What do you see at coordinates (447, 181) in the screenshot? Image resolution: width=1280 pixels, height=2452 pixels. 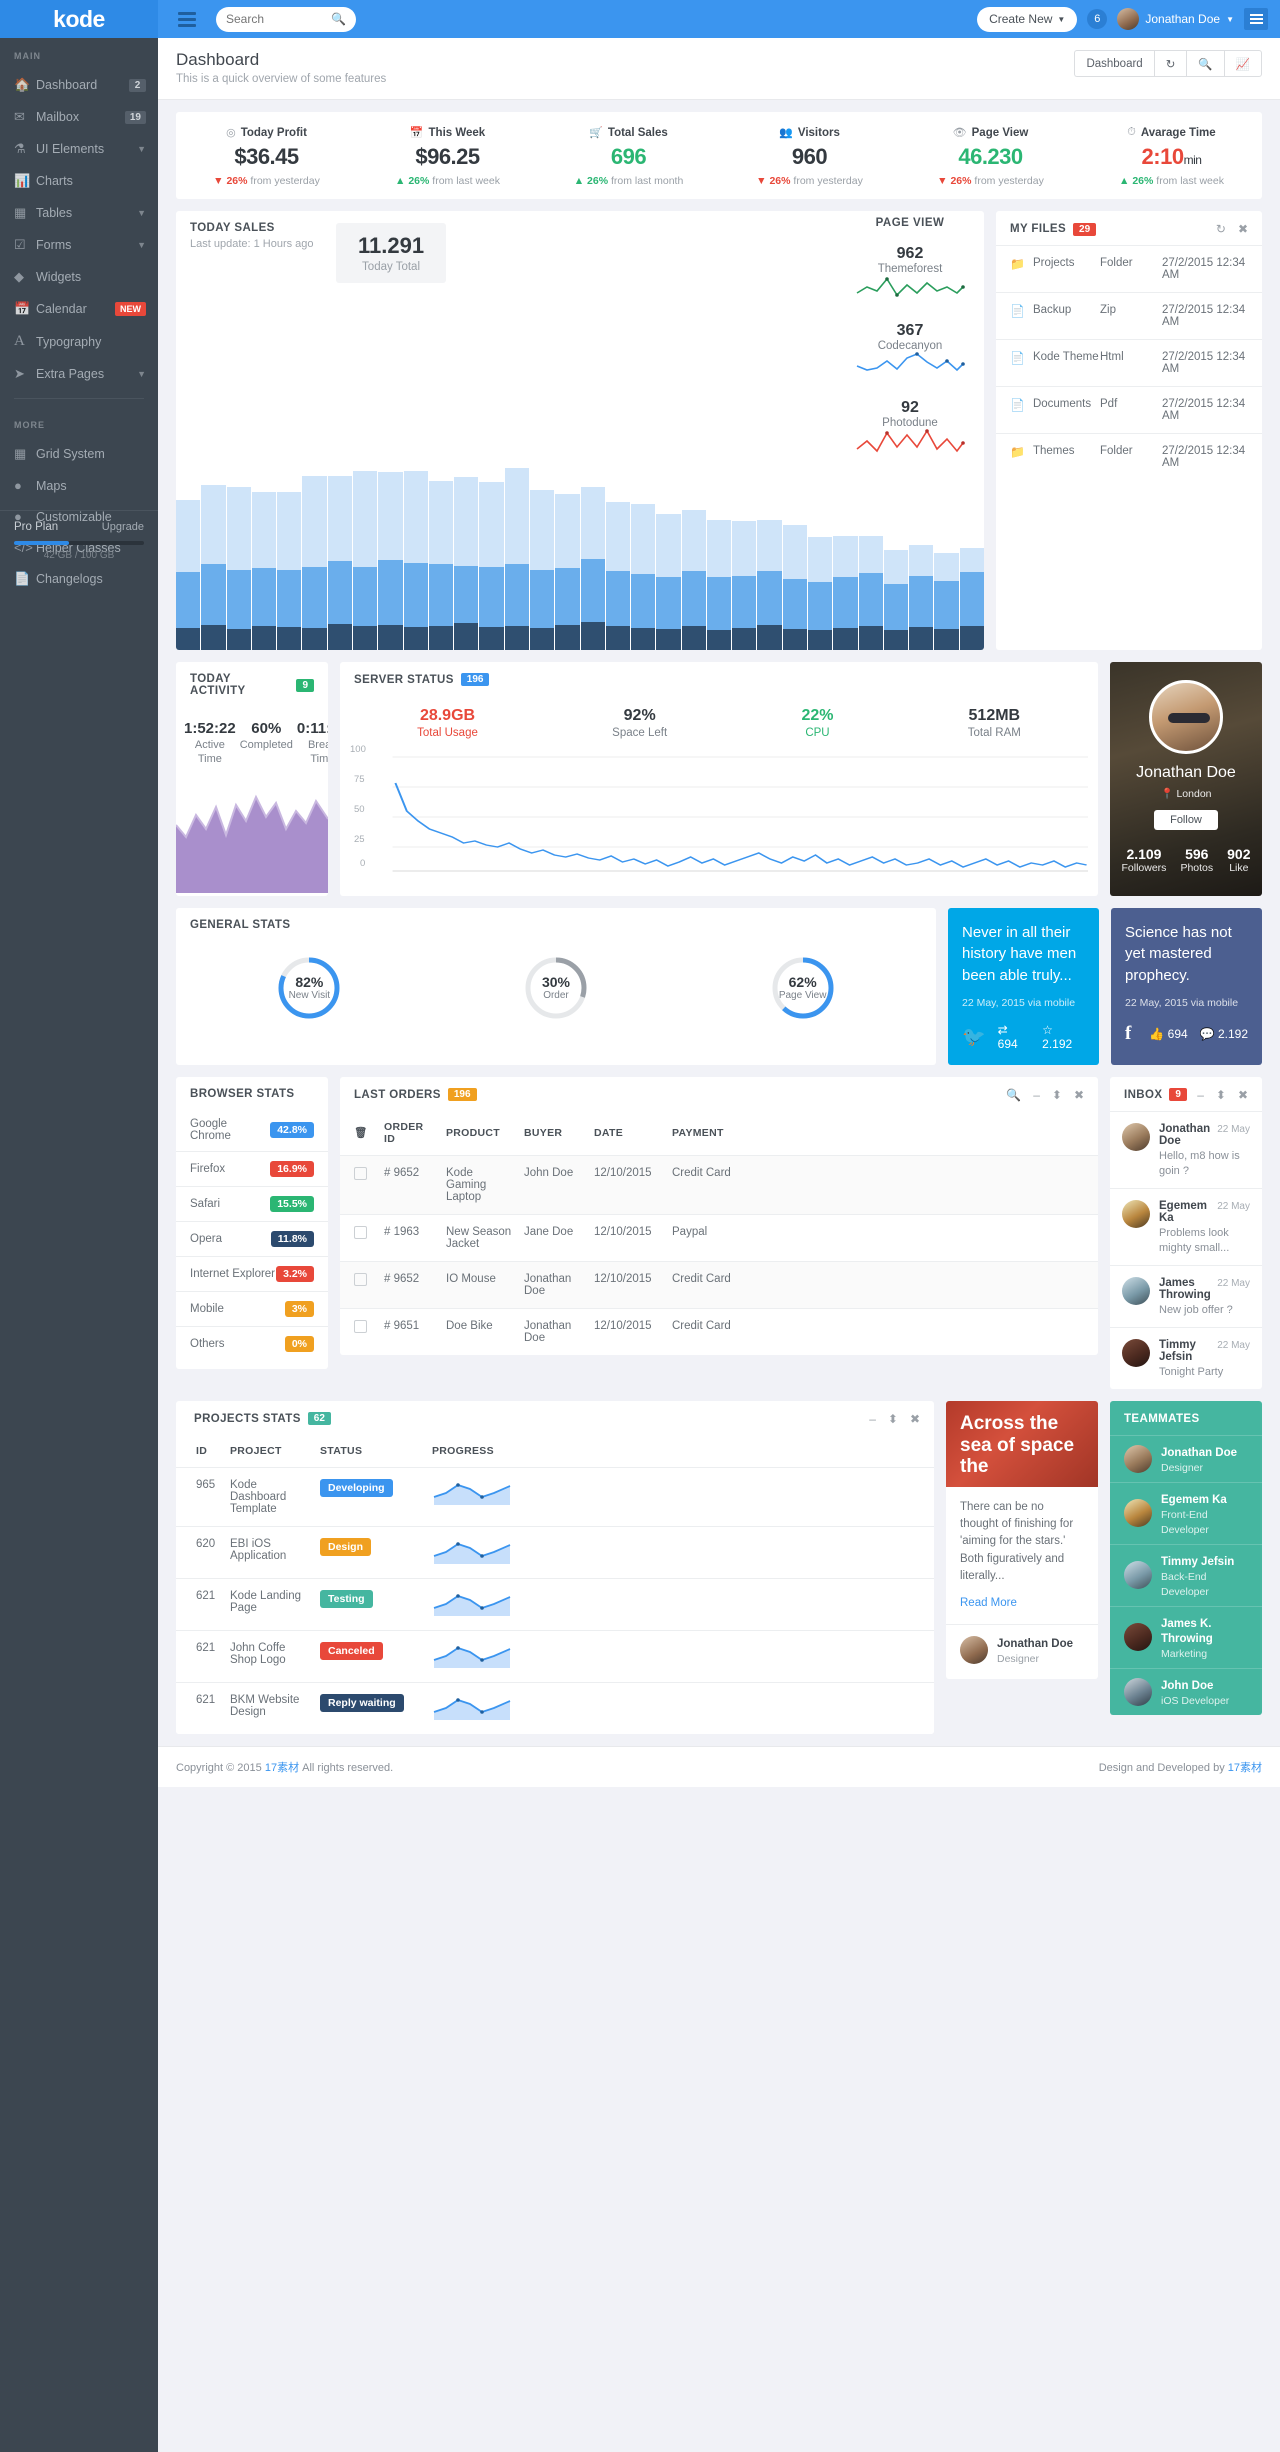 I see `stat-delta: ▲ 26% from last week` at bounding box center [447, 181].